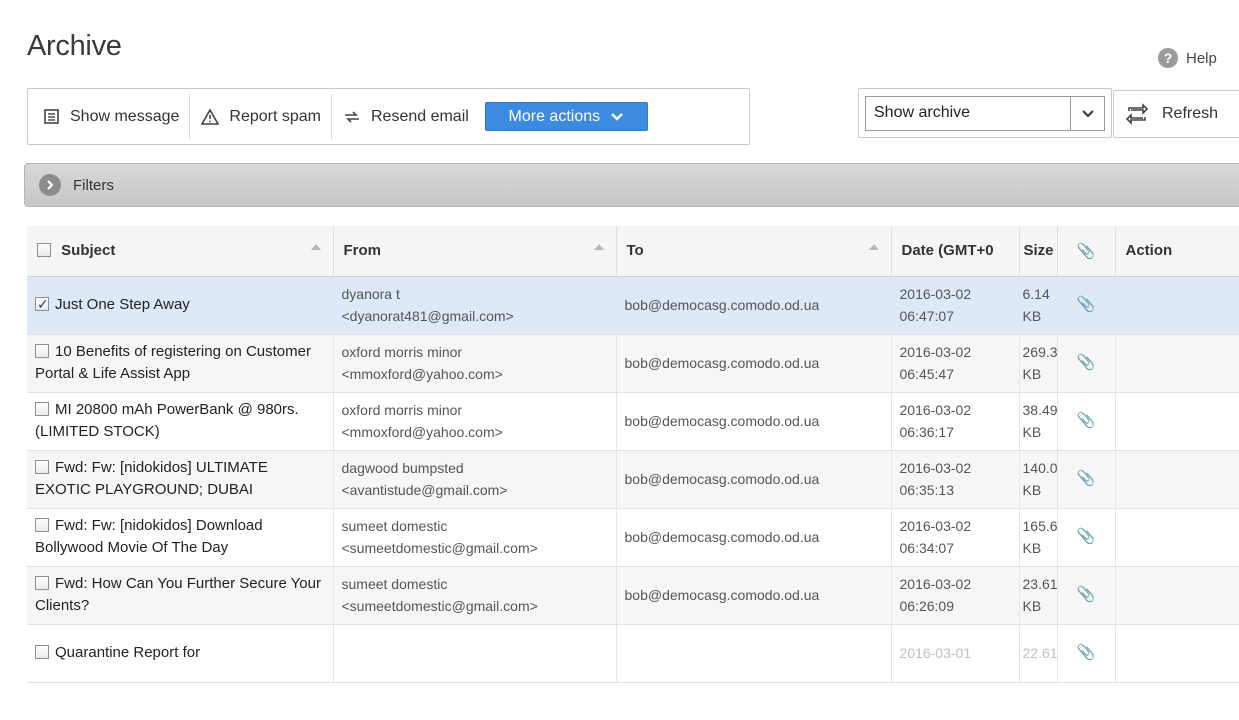 The height and width of the screenshot is (720, 1239). Describe the element at coordinates (315, 247) in the screenshot. I see `sort-arrow-icon` at that location.